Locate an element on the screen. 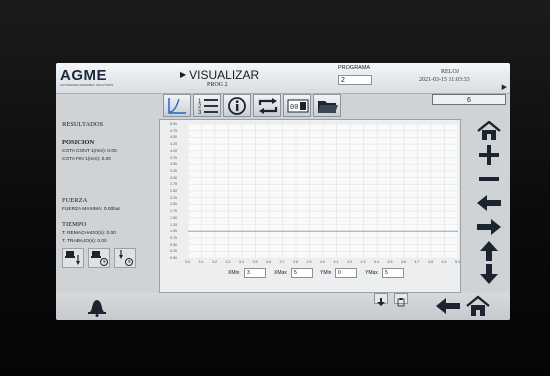 The width and height of the screenshot is (550, 376). x-tick-label: 4.8 is located at coordinates (430, 262).